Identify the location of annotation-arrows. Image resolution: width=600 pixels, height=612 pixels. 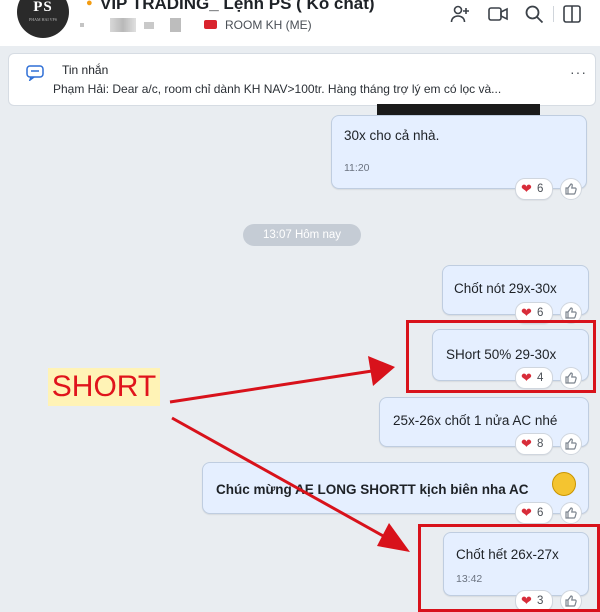
(289, 454).